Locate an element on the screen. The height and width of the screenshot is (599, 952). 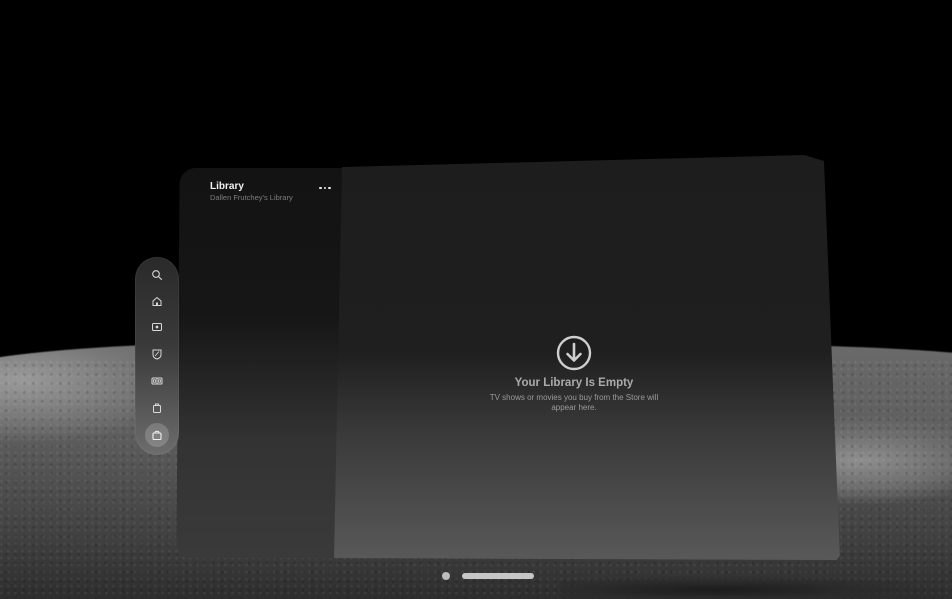
search-icon is located at coordinates (157, 275).